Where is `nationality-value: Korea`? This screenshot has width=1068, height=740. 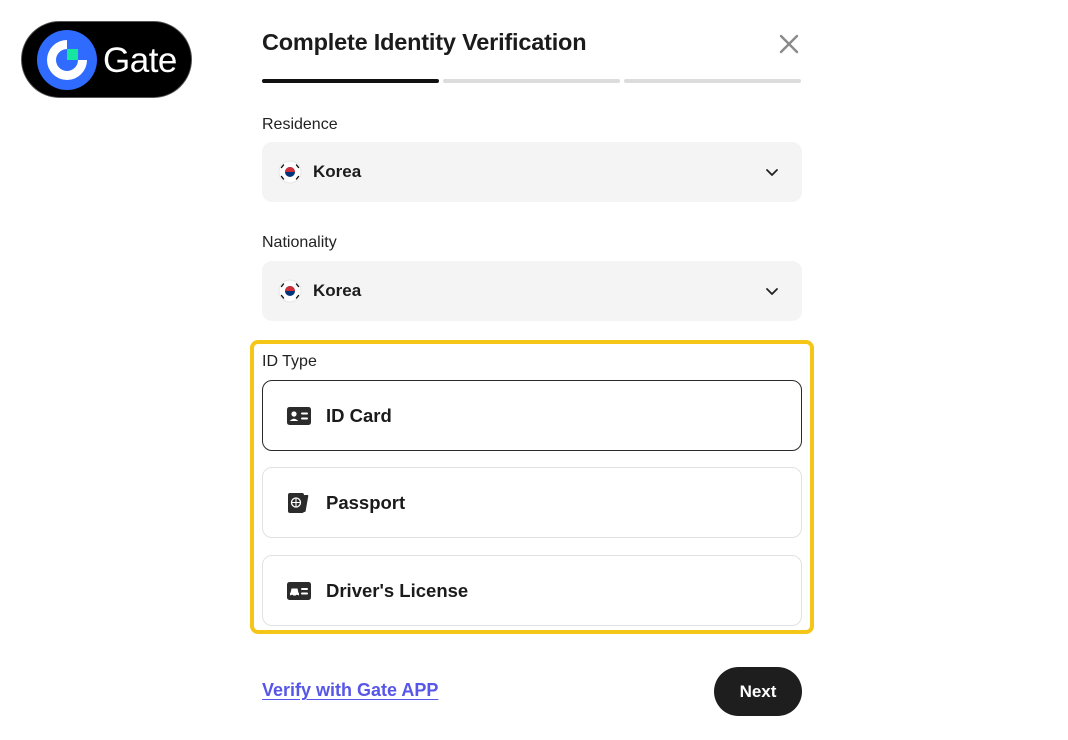
nationality-value: Korea is located at coordinates (337, 290).